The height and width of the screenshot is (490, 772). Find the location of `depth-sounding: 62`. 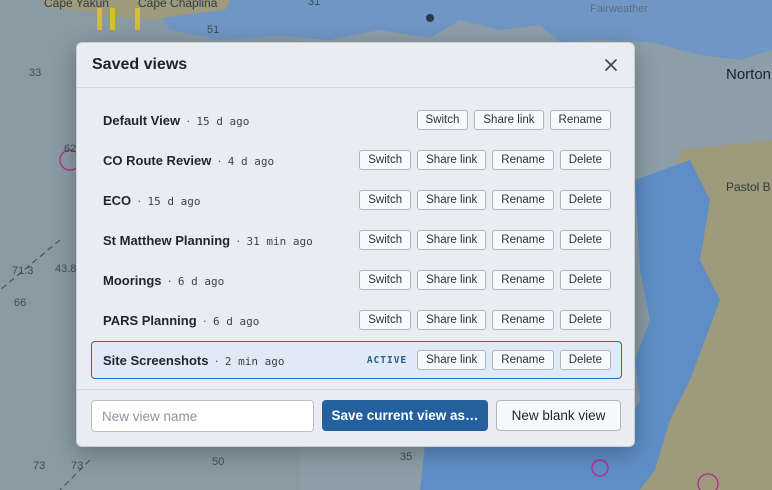

depth-sounding: 62 is located at coordinates (70, 149).